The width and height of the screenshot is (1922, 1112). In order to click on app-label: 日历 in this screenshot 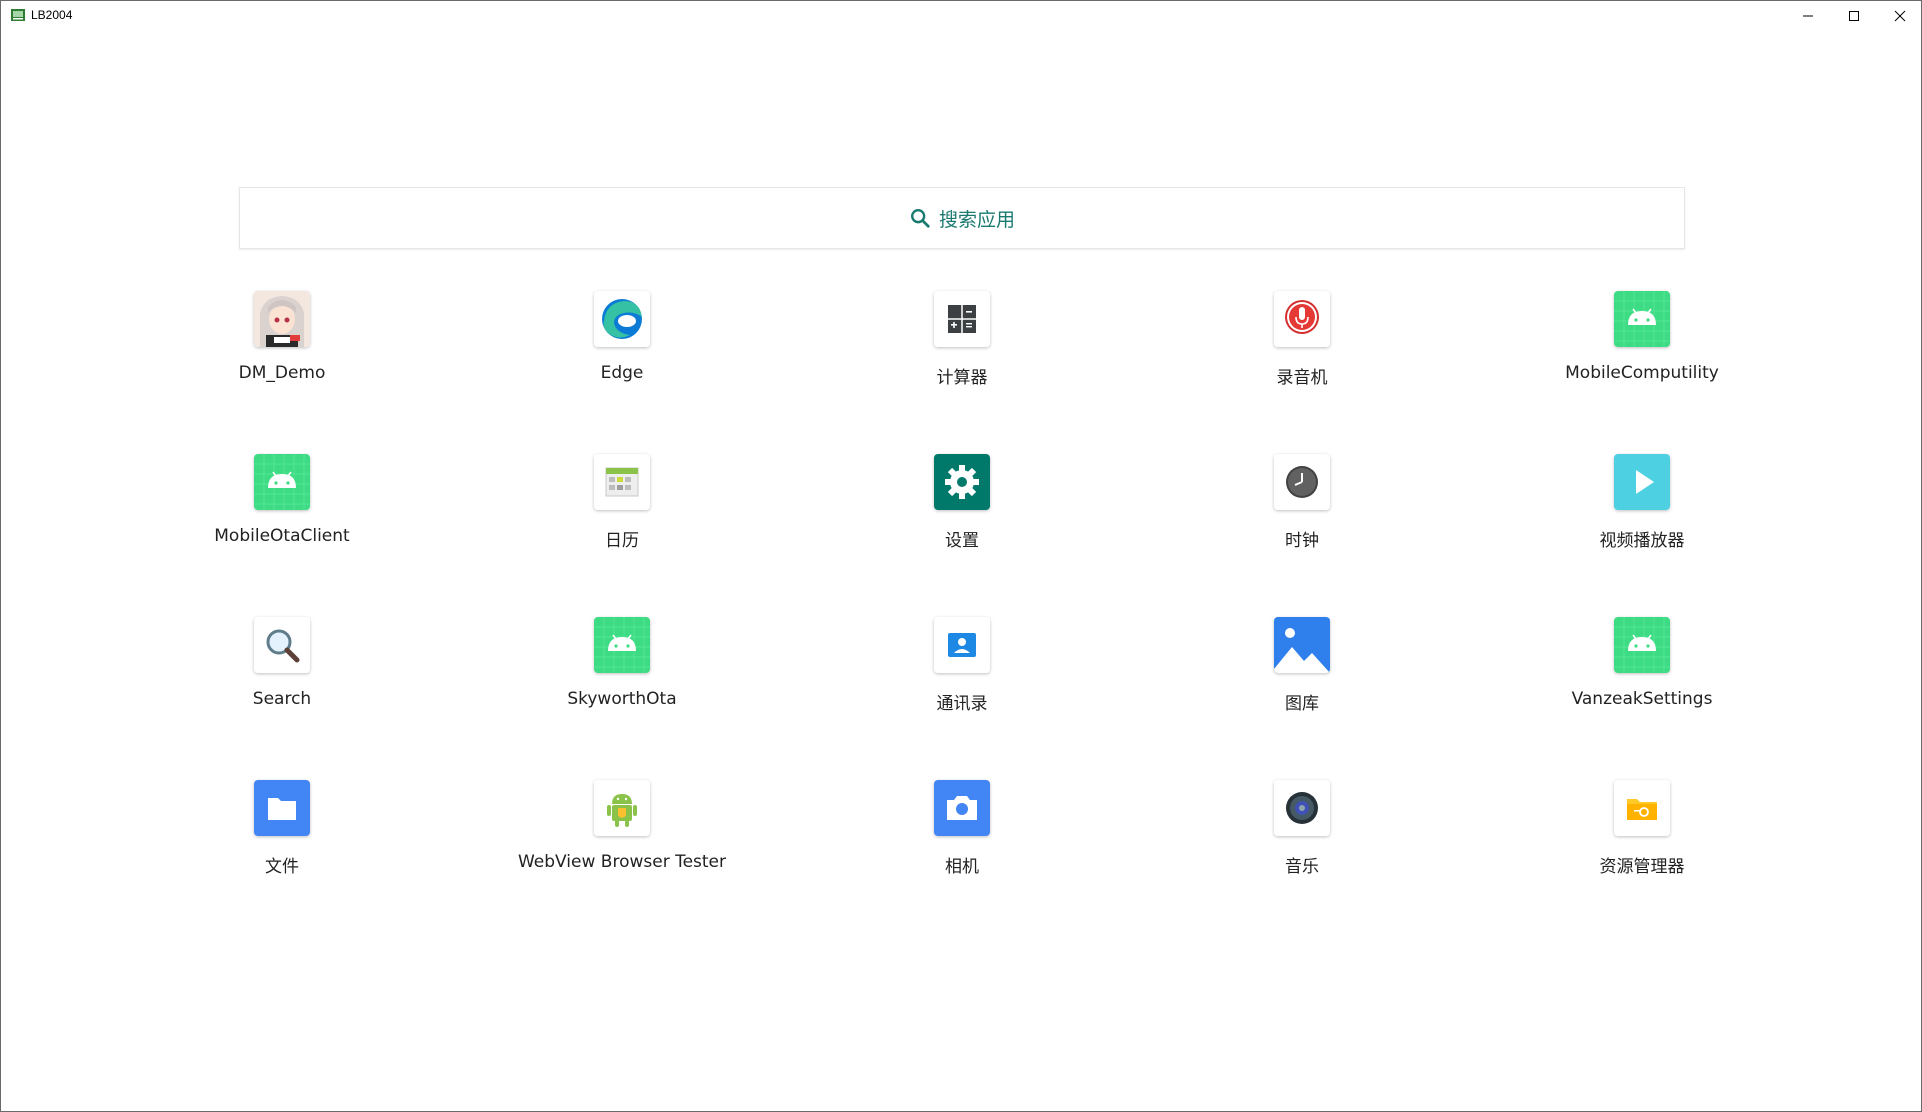, I will do `click(622, 541)`.